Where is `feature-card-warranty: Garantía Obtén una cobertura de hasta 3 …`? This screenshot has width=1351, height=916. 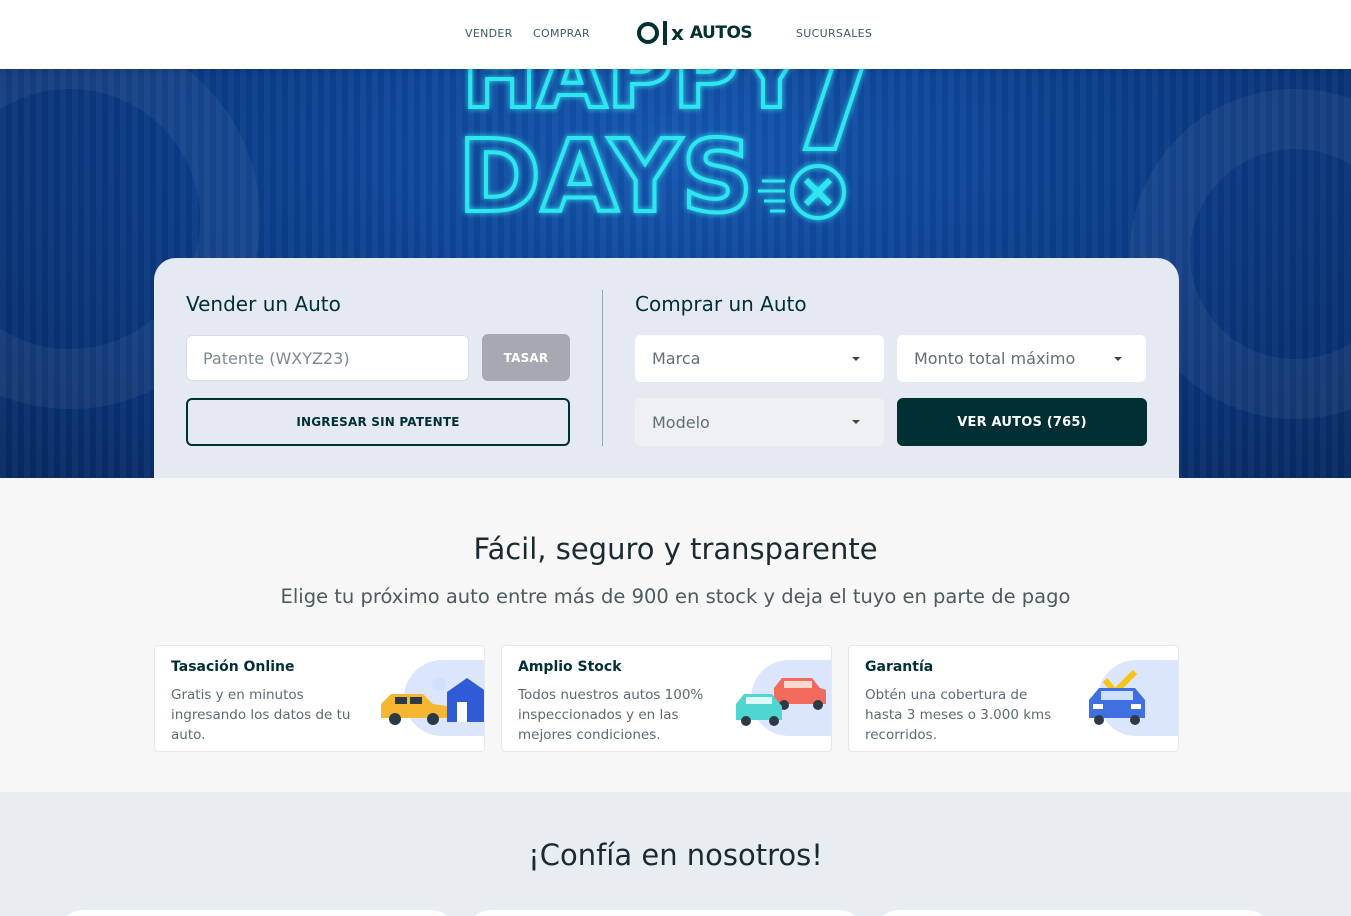
feature-card-warranty: Garantía Obtén una cobertura de hasta 3 … is located at coordinates (1013, 698).